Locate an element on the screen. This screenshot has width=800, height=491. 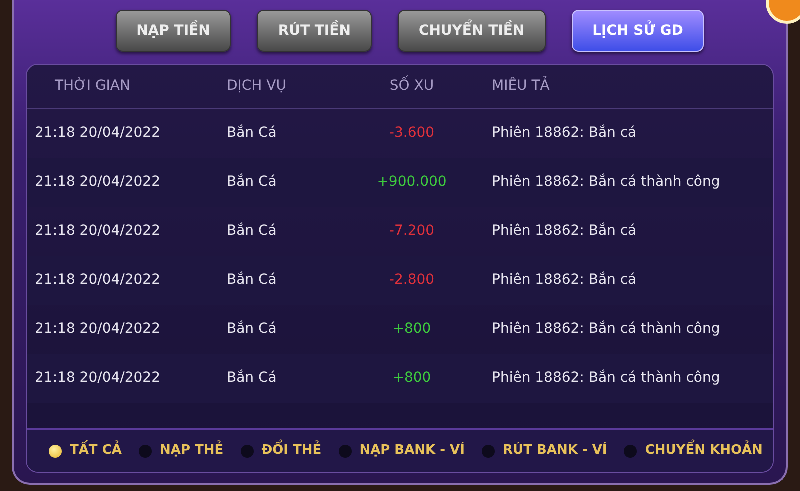
tab: NẠP TIỀN is located at coordinates (174, 31).